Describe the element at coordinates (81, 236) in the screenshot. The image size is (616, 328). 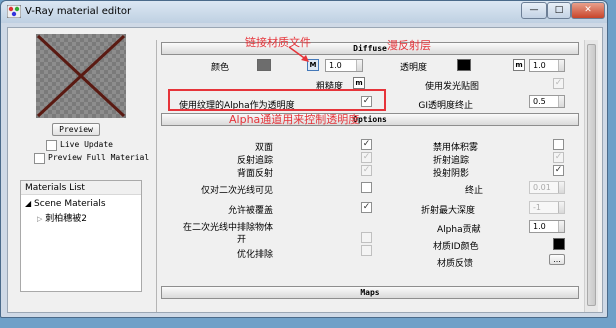
I see `materials-tree: Materials List ◢ Scene Materials ▷ 刺柏穗被2` at that location.